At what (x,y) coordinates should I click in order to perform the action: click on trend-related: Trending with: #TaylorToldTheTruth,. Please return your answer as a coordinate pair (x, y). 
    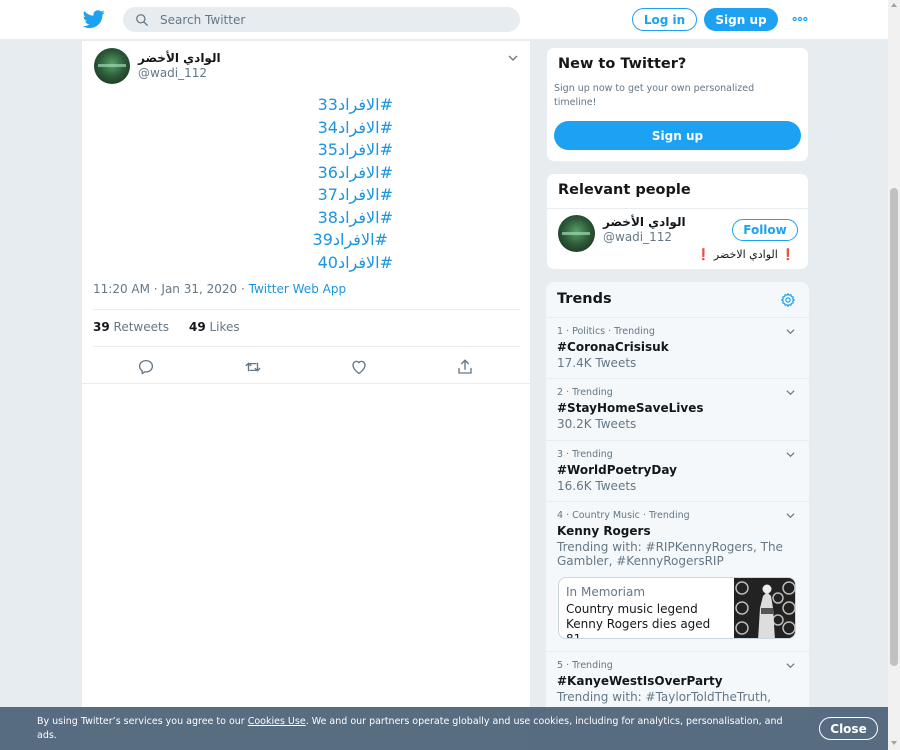
    Looking at the image, I should click on (664, 697).